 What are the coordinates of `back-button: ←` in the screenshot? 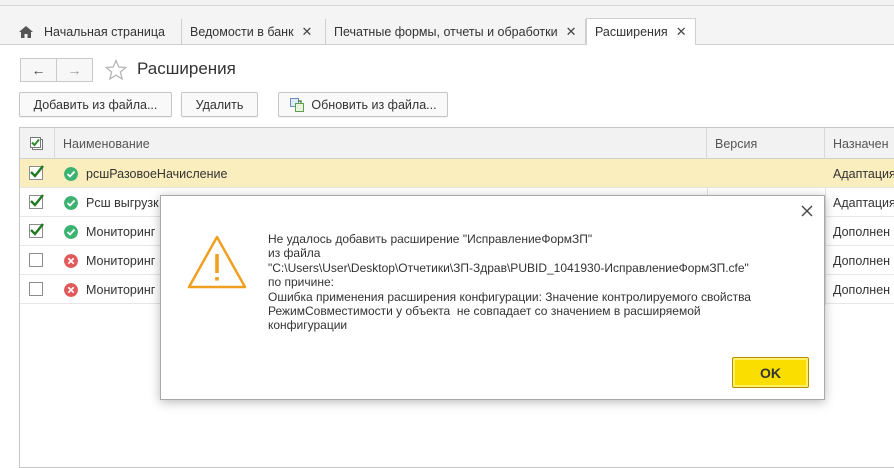 It's located at (38, 70).